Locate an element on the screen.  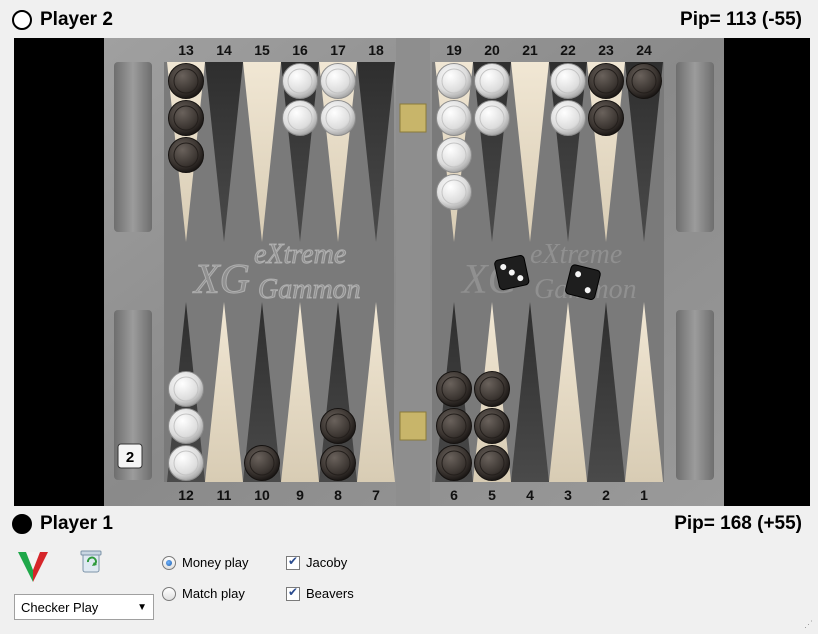
beavers-checkbox is located at coordinates (293, 593).